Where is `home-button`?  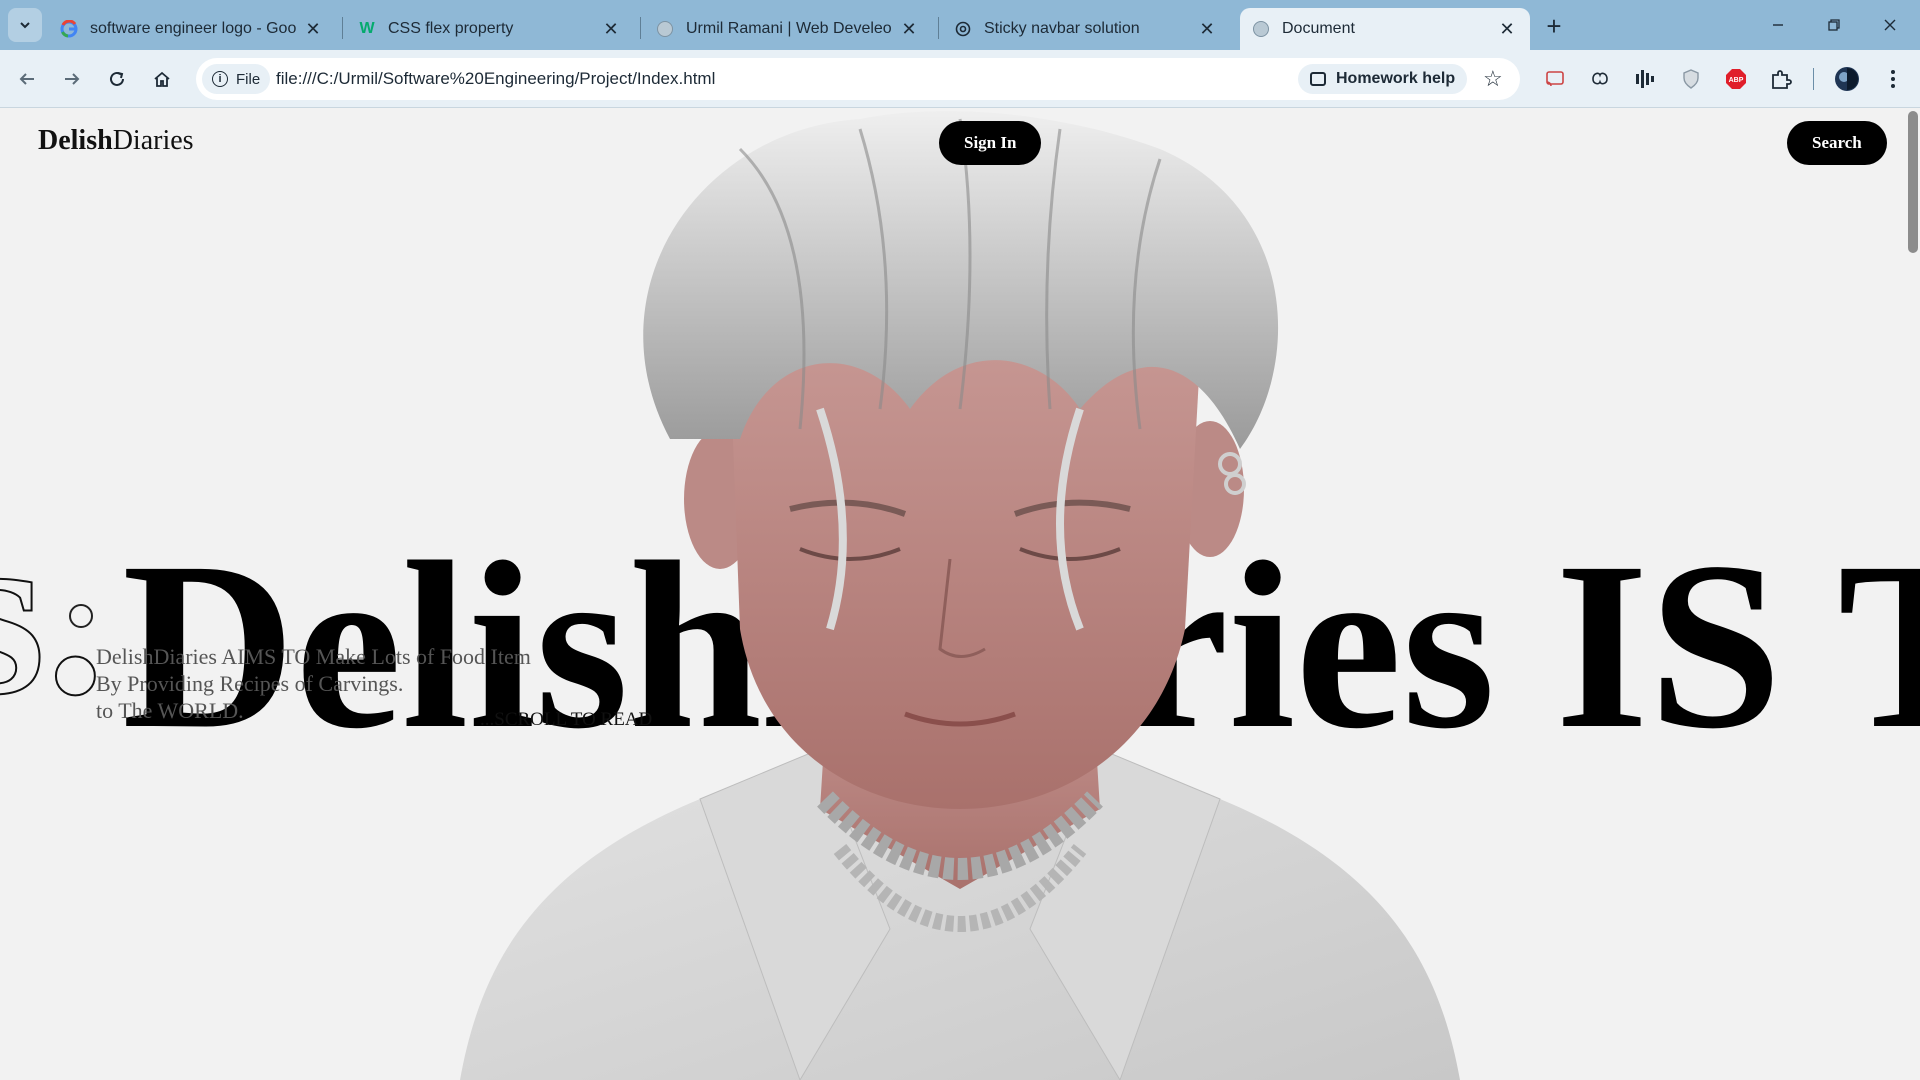
home-button is located at coordinates (162, 79).